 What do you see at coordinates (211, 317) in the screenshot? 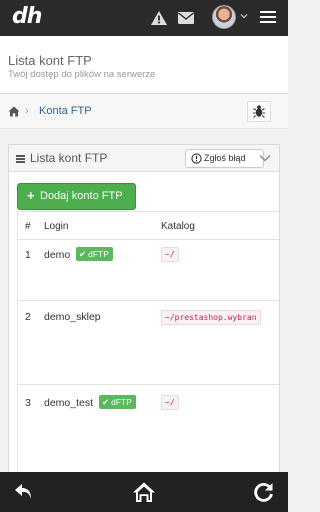
I see `row-directory: ~/prestashop.wybran` at bounding box center [211, 317].